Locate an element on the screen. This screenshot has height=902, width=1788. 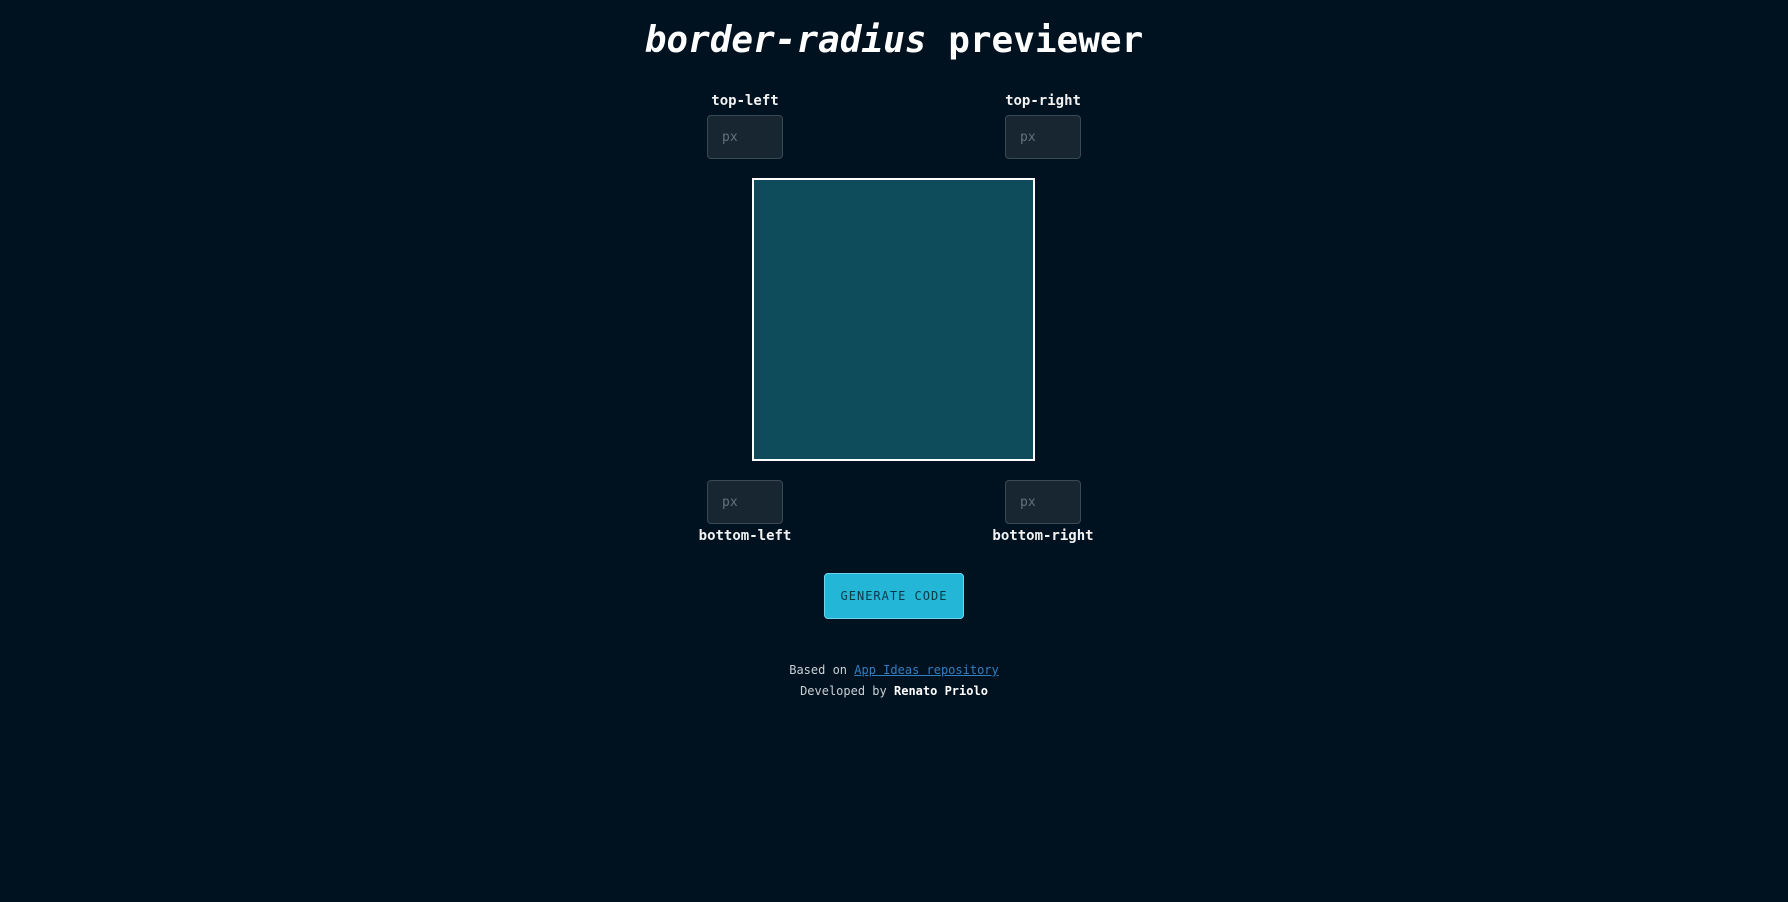
footer-author-name: Renato Priolo is located at coordinates (941, 691).